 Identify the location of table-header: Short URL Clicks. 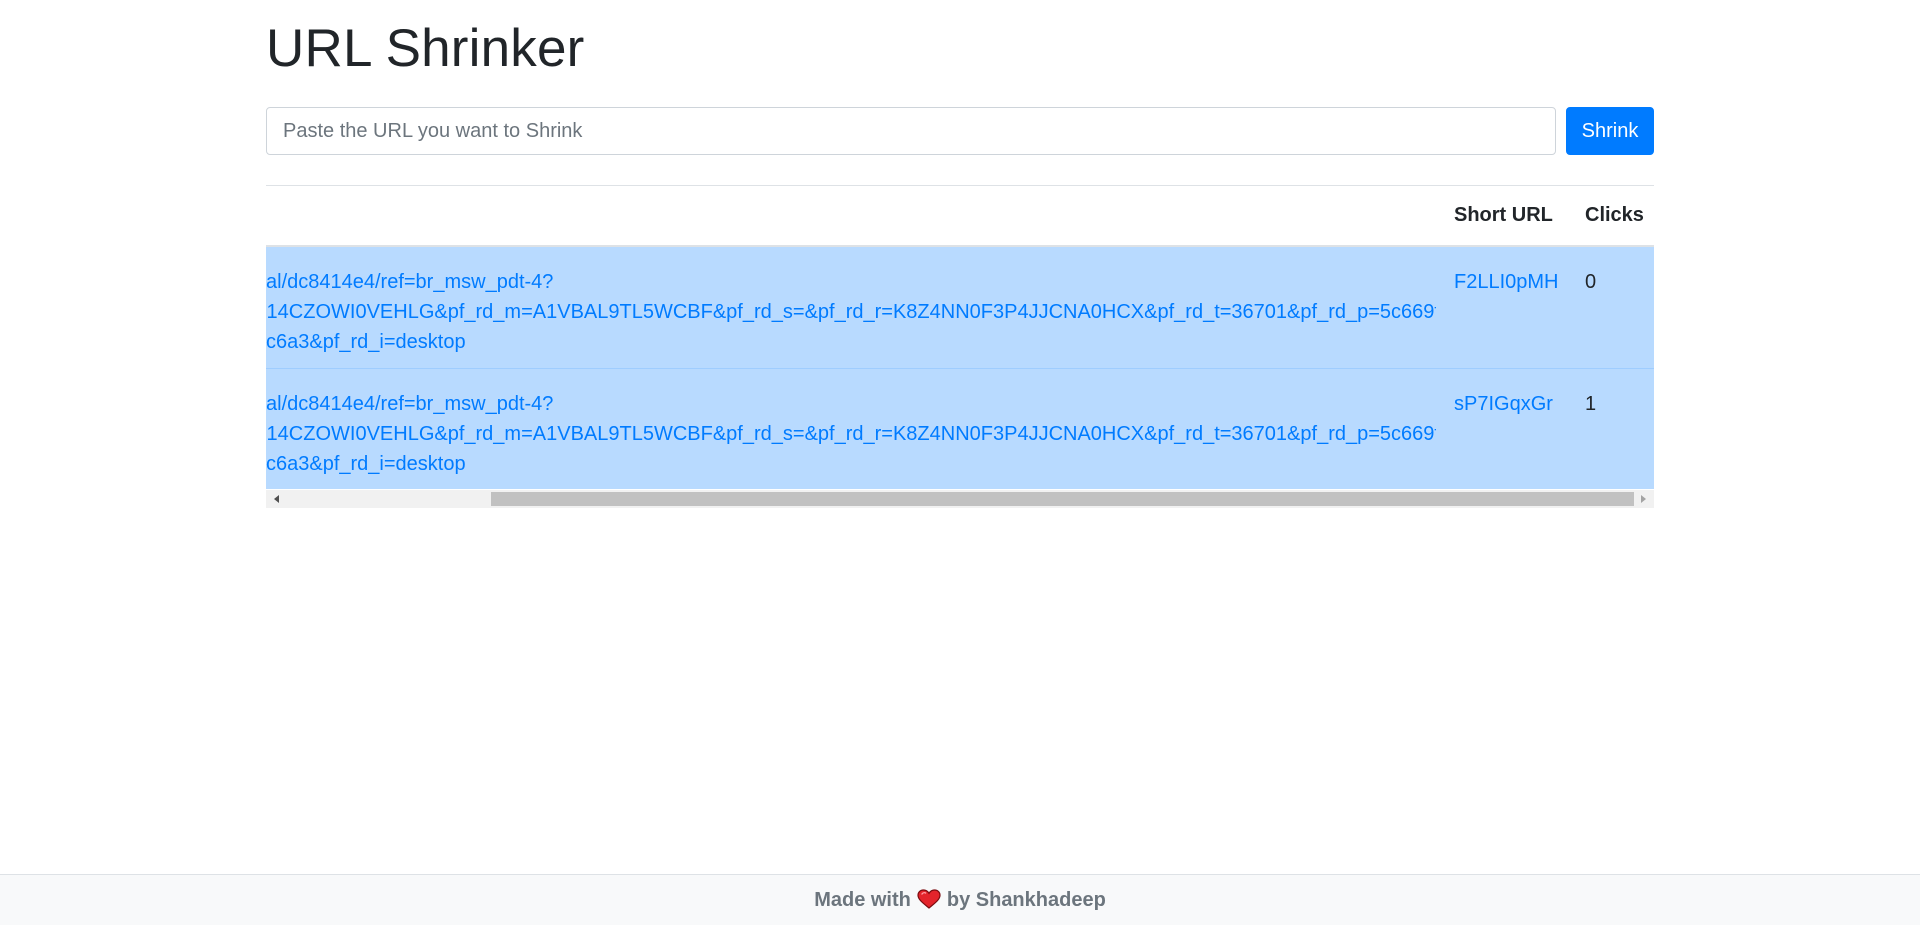
(960, 216).